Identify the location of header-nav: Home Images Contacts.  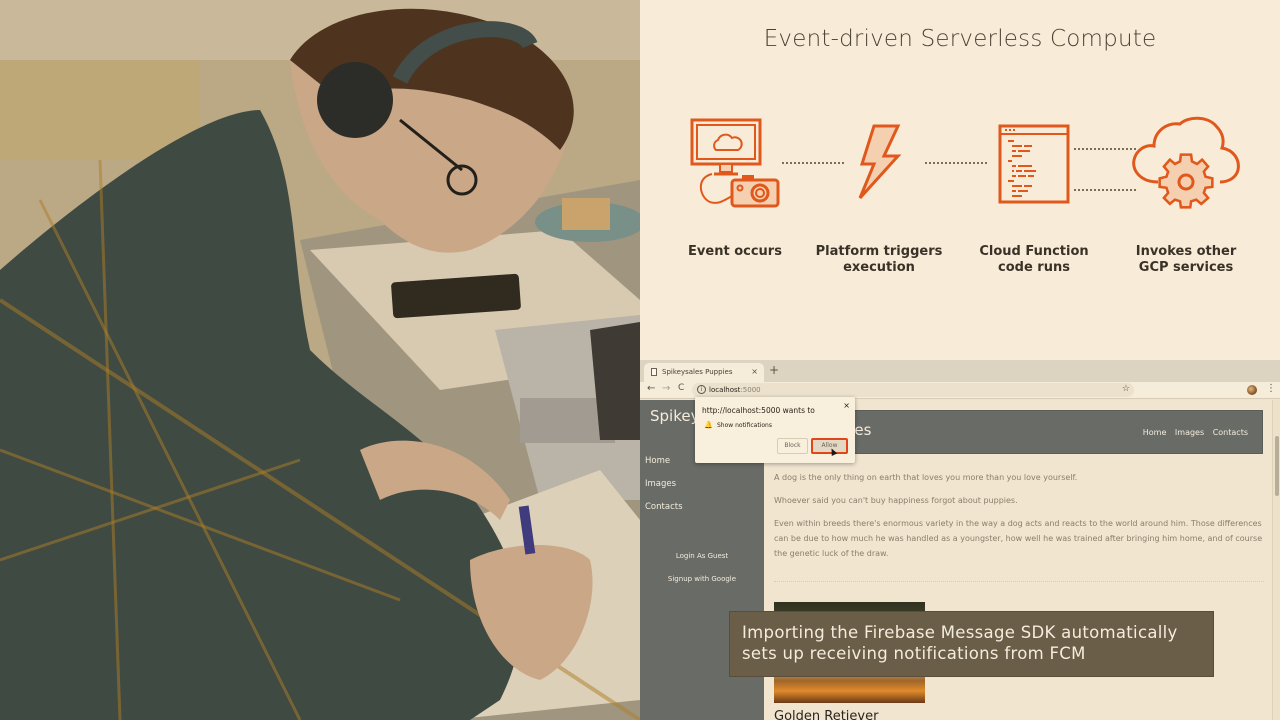
(1192, 432).